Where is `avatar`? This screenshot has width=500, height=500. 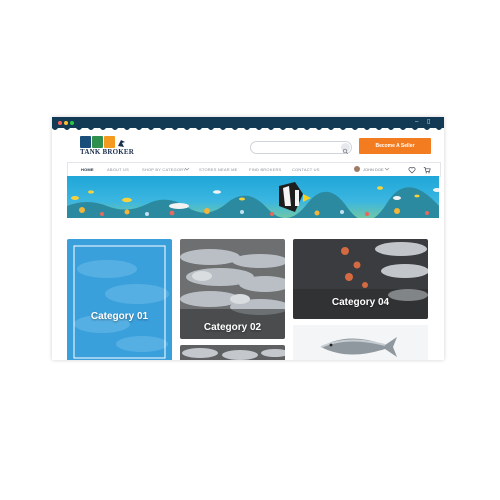 avatar is located at coordinates (357, 169).